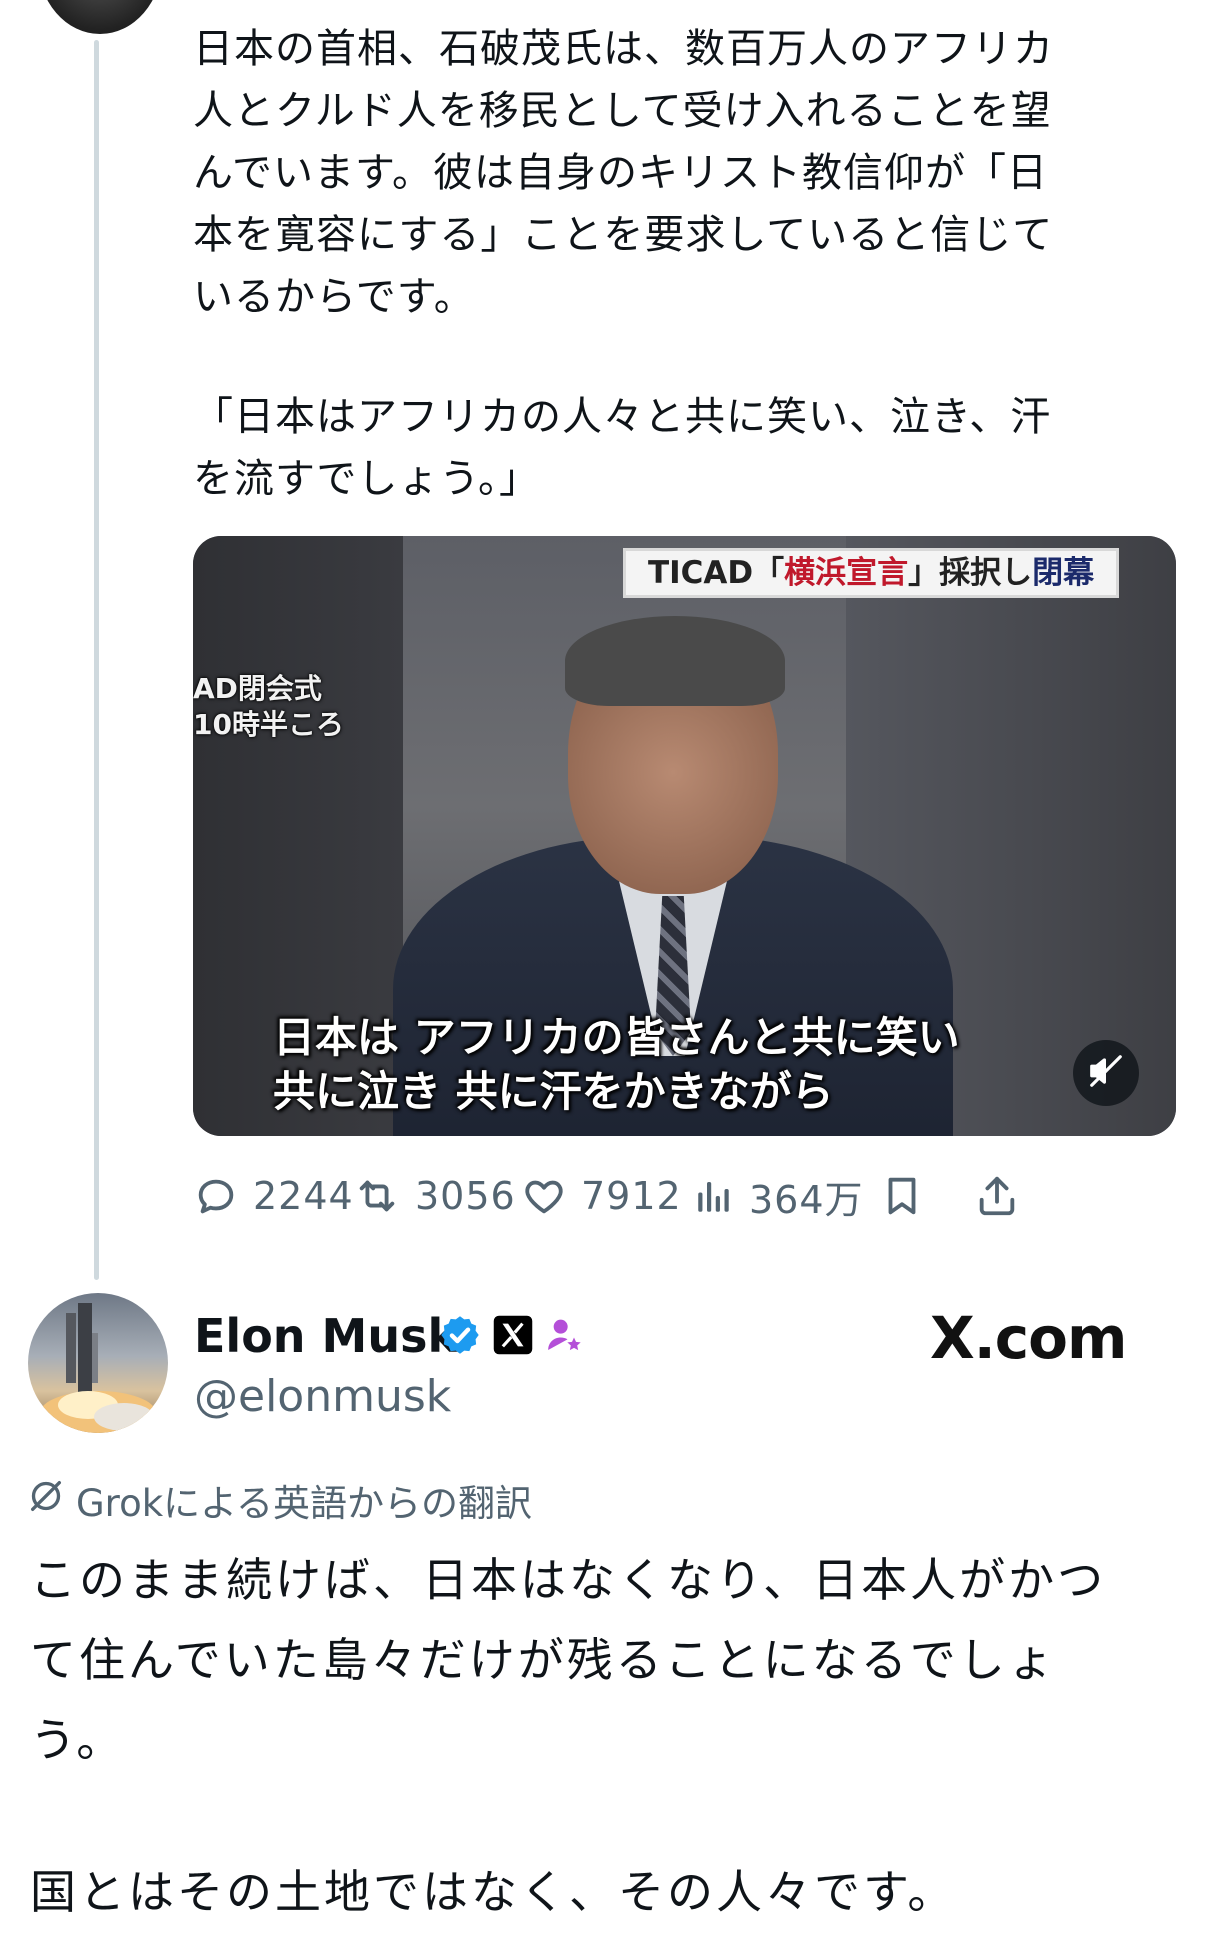 This screenshot has width=1206, height=1944. What do you see at coordinates (100, 17) in the screenshot?
I see `original-poster-avatar` at bounding box center [100, 17].